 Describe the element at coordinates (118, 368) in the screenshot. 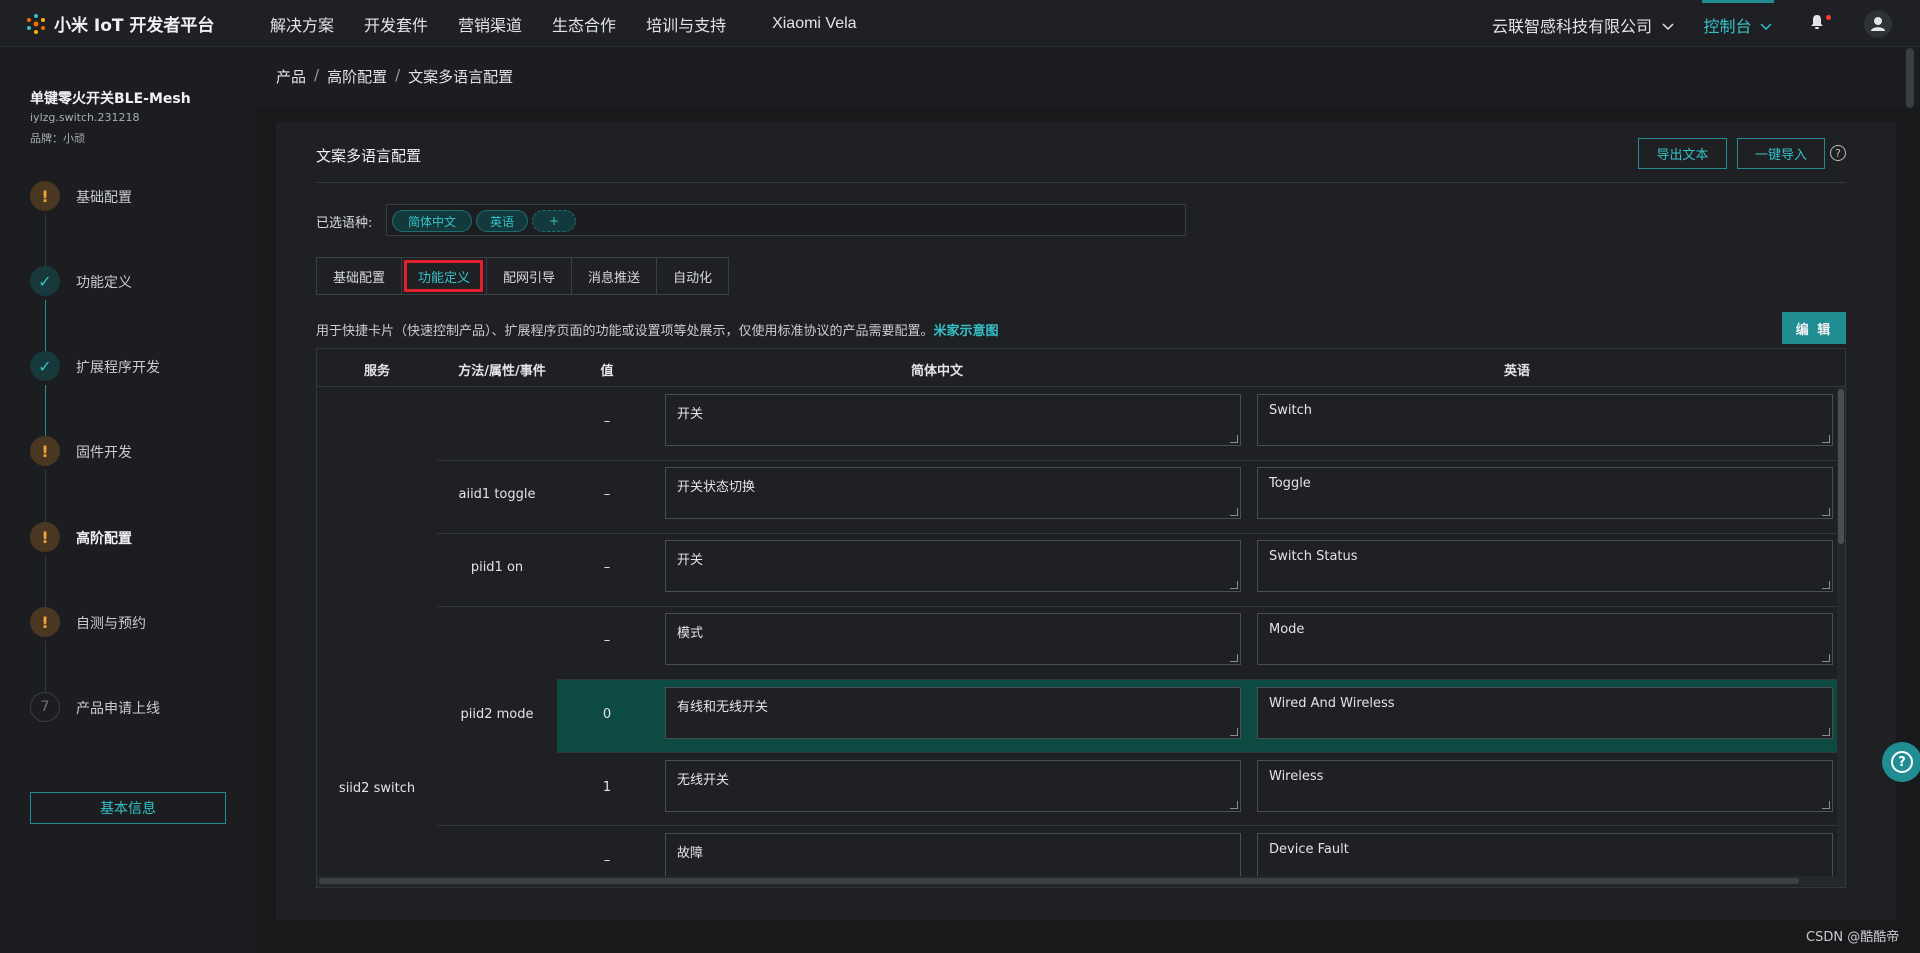

I see `step-label: 扩展程序开发` at that location.